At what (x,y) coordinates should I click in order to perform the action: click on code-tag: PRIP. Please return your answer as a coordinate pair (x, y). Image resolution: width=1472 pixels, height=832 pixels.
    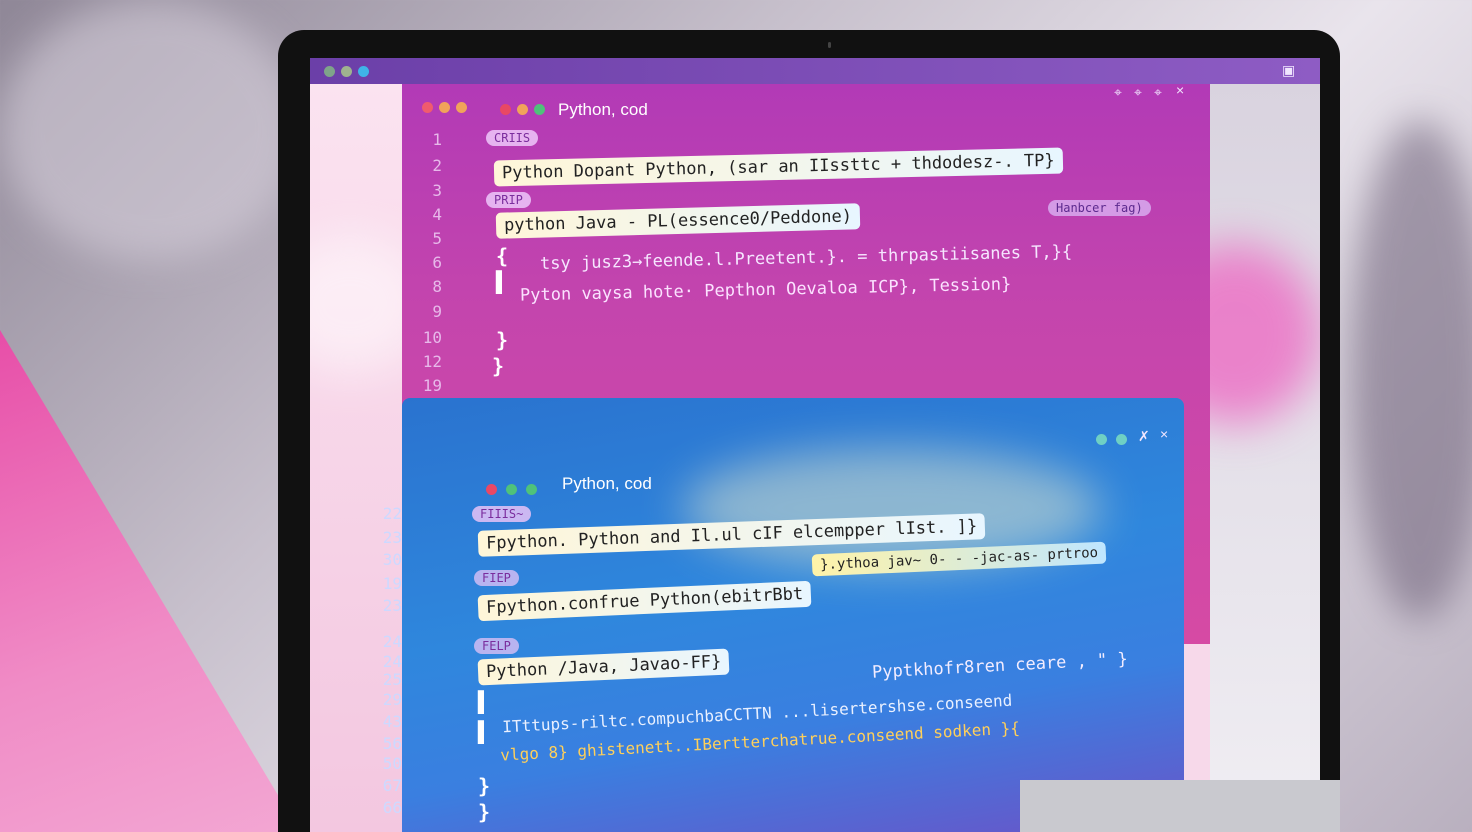
    Looking at the image, I should click on (508, 200).